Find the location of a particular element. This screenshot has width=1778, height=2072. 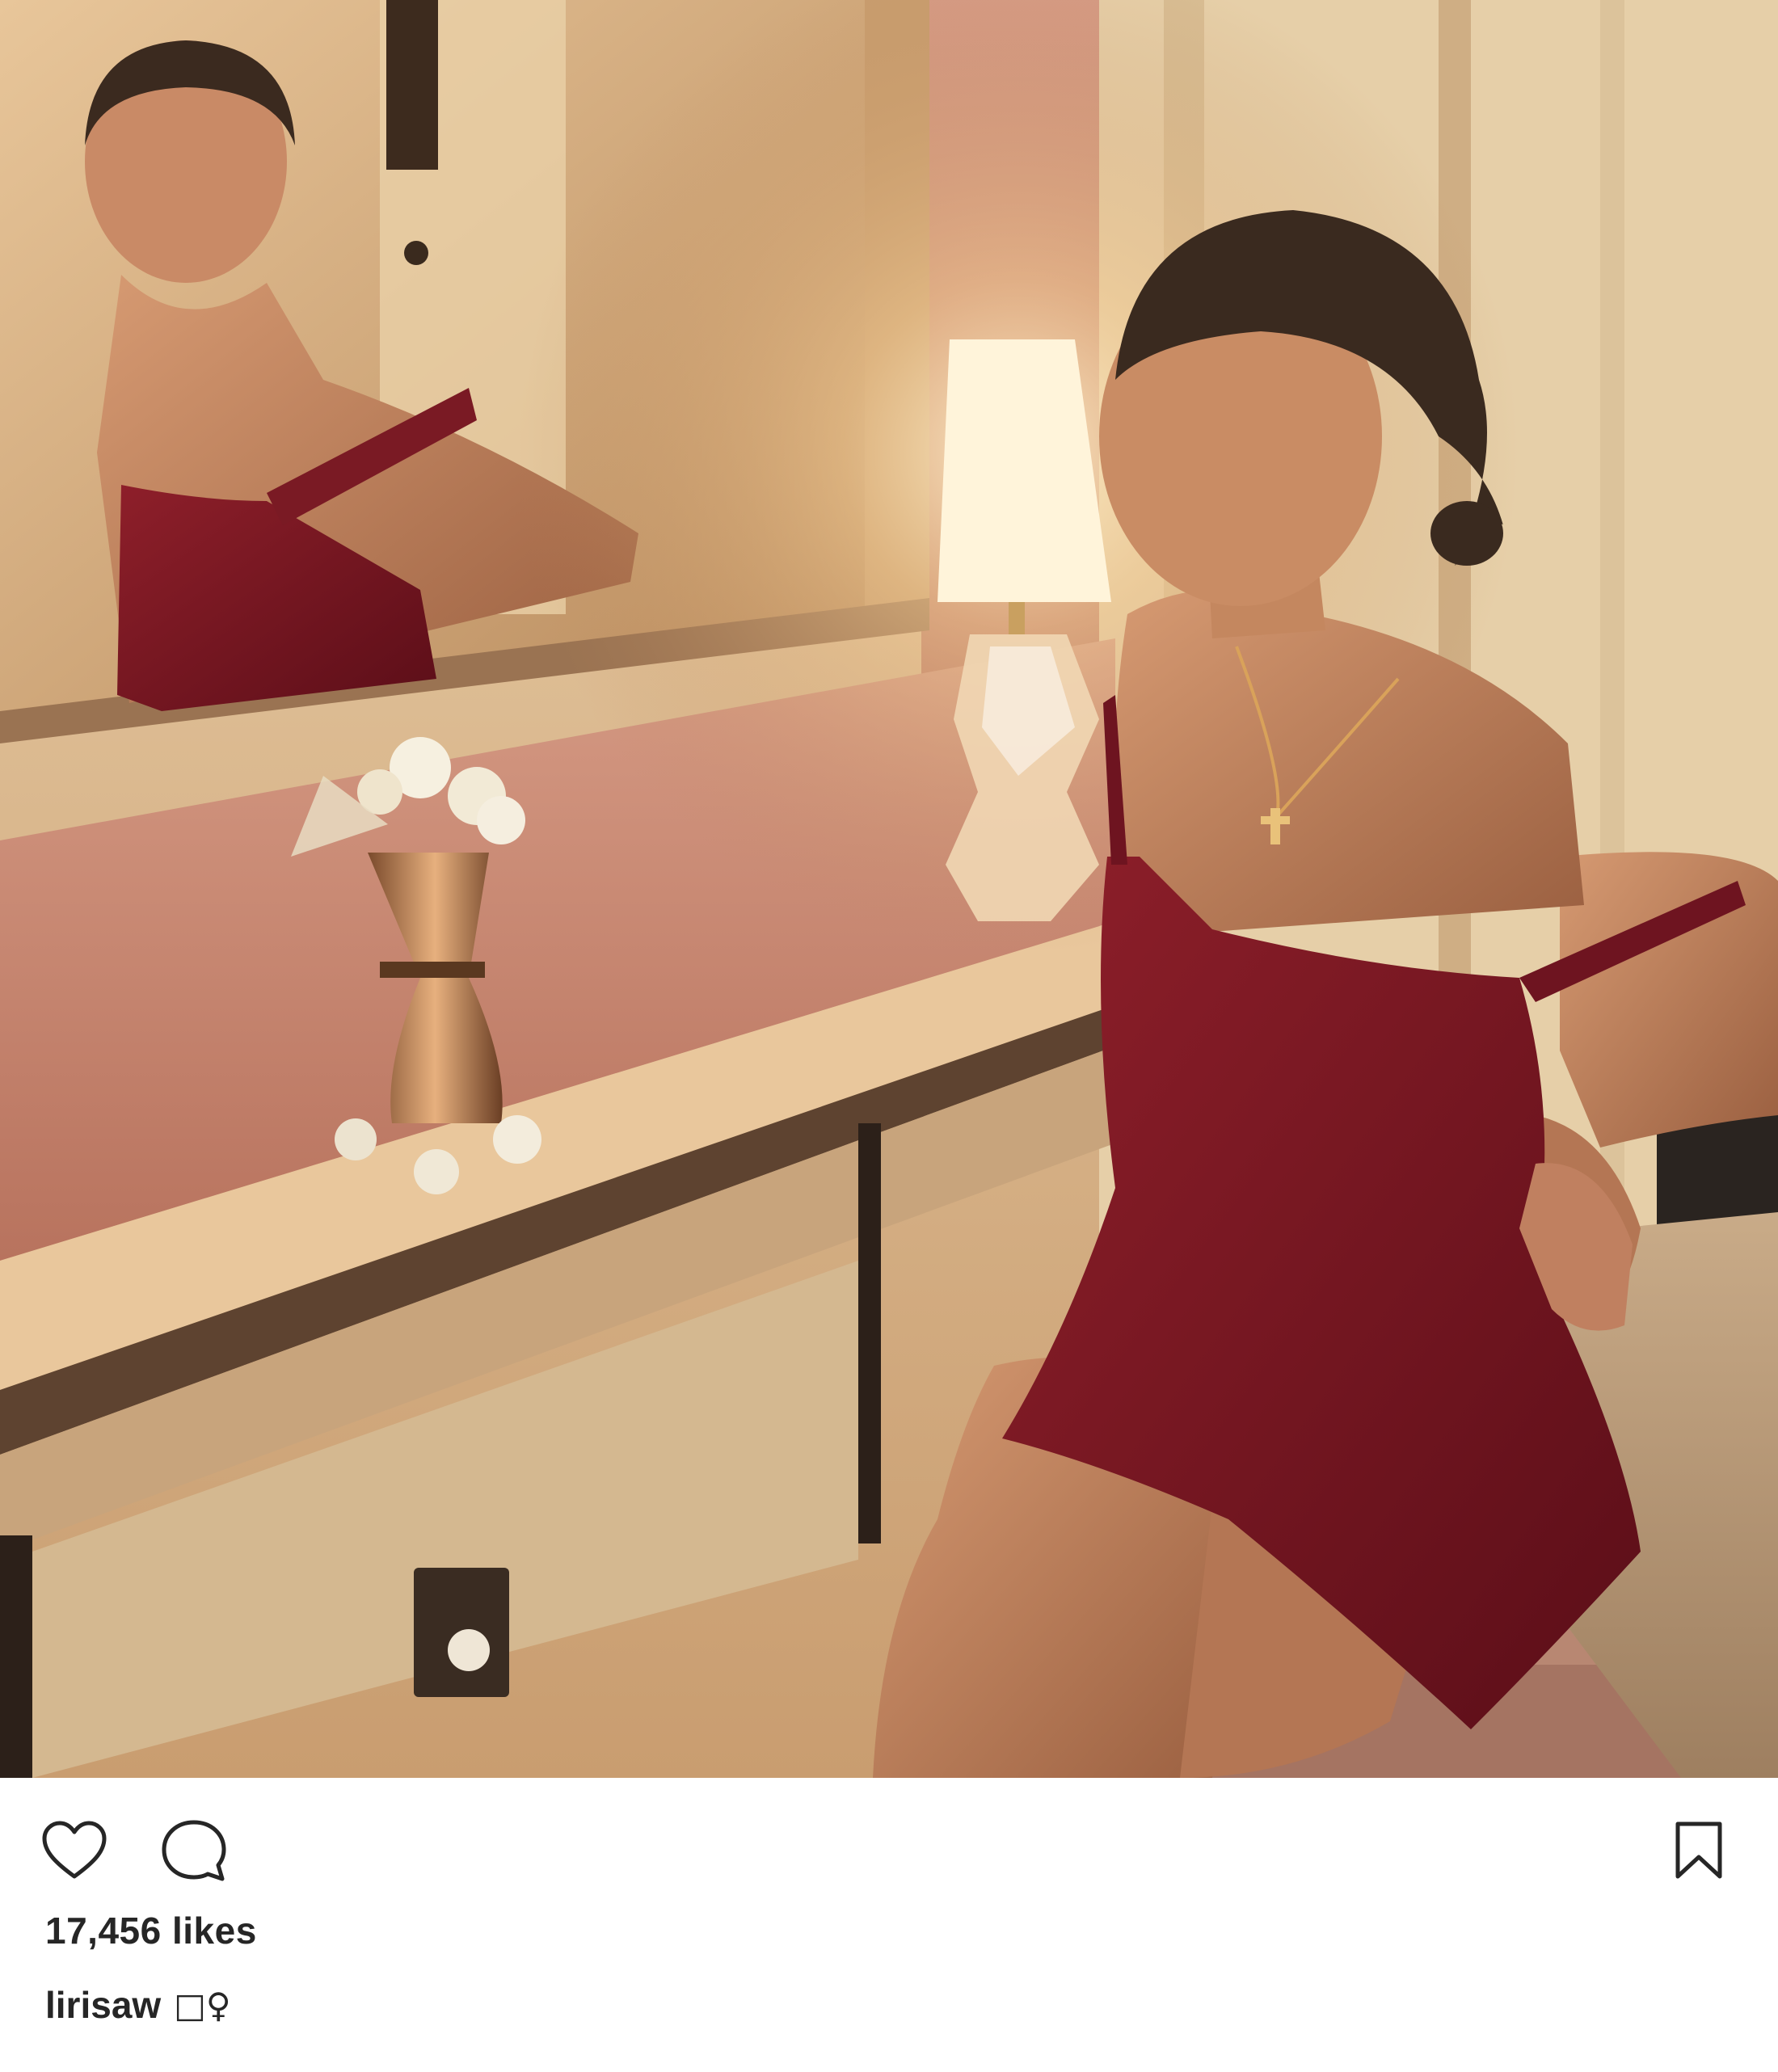

speech-bubble-icon is located at coordinates (194, 1851).